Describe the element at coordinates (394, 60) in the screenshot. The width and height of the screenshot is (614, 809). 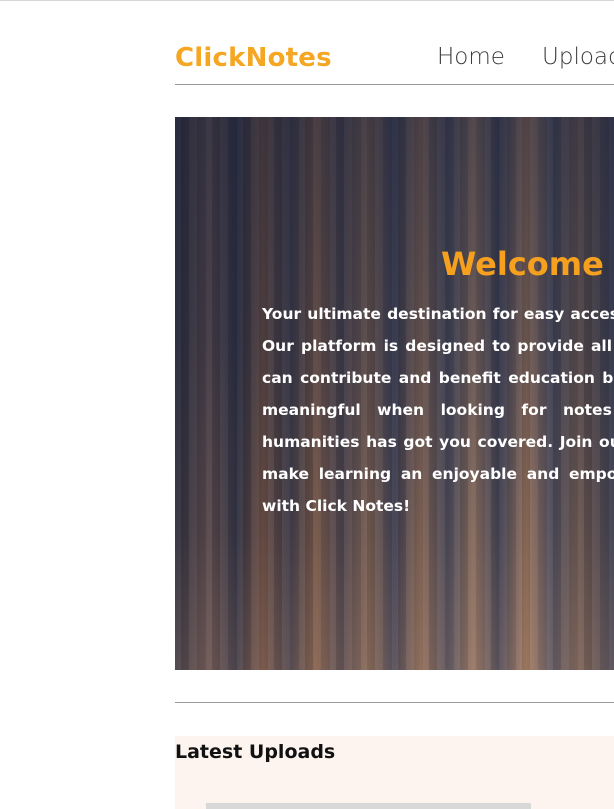
I see `site-header: ClickNotes Home Upload` at that location.